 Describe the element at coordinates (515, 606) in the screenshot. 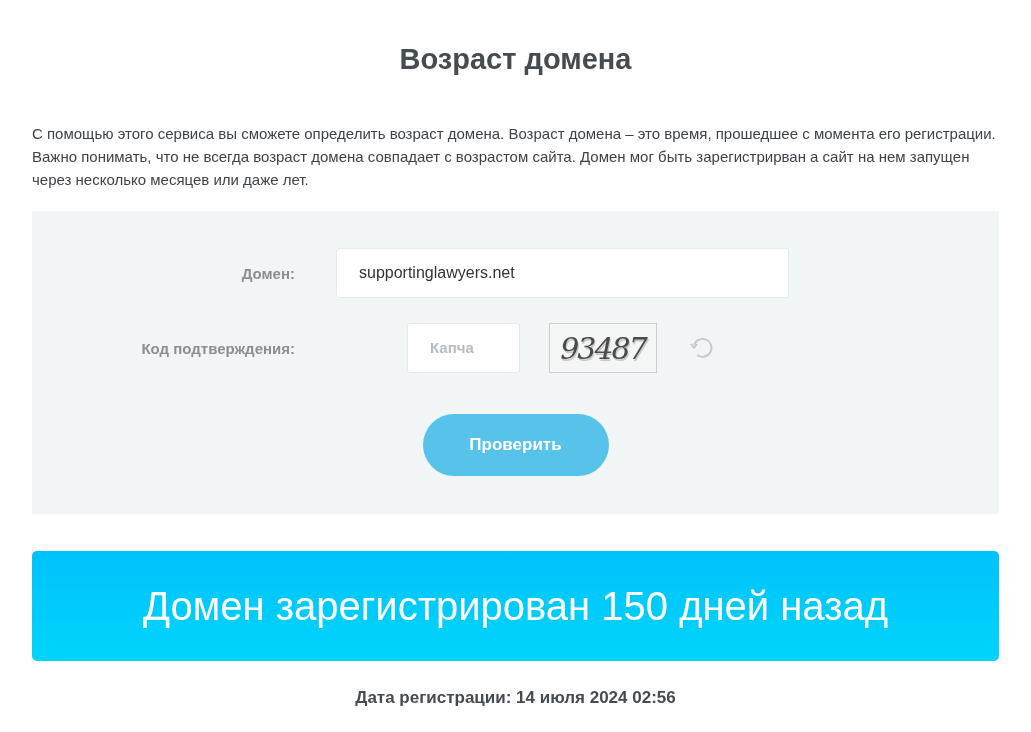

I see `result-banner: Домен зарегистрирован 150 дней назад` at that location.